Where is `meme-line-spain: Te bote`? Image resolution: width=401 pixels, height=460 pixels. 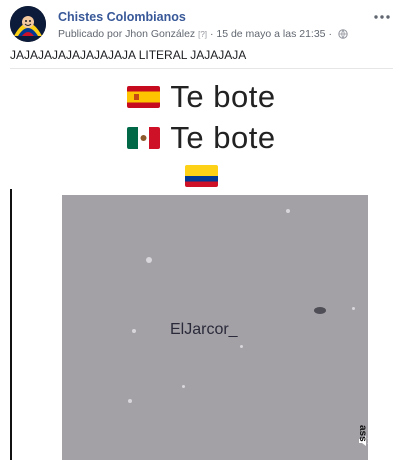 meme-line-spain: Te bote is located at coordinates (201, 97).